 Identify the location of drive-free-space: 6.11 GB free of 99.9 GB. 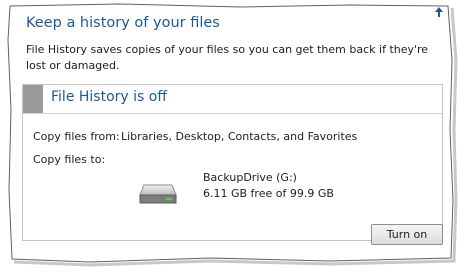
(268, 193).